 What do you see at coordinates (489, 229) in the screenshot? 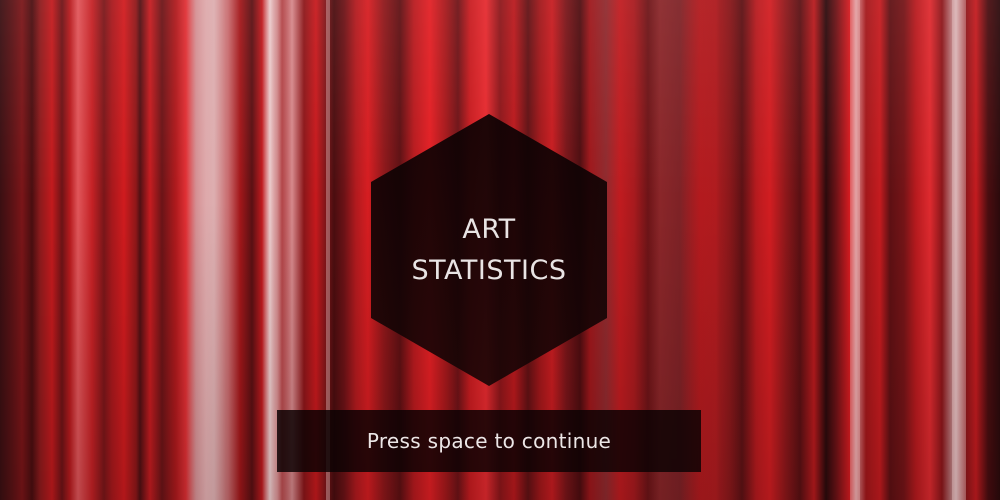
I see `title-line-1: ART` at bounding box center [489, 229].